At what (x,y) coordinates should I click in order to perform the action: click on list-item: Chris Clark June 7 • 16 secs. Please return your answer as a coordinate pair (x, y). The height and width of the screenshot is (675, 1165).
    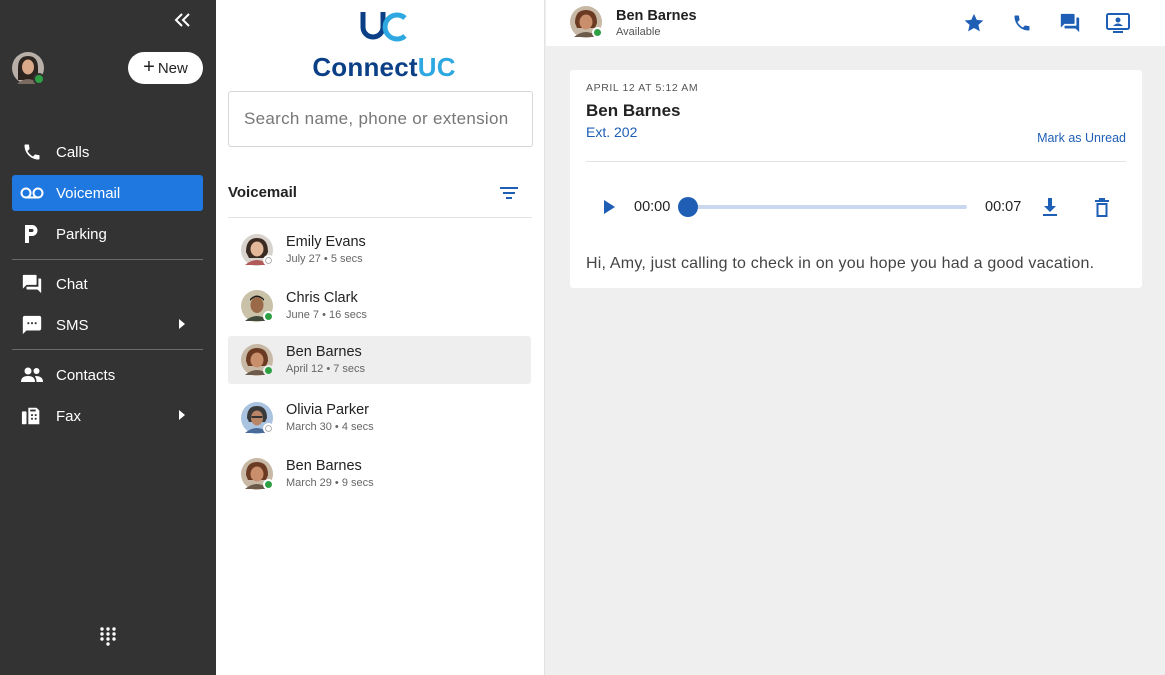
    Looking at the image, I should click on (379, 306).